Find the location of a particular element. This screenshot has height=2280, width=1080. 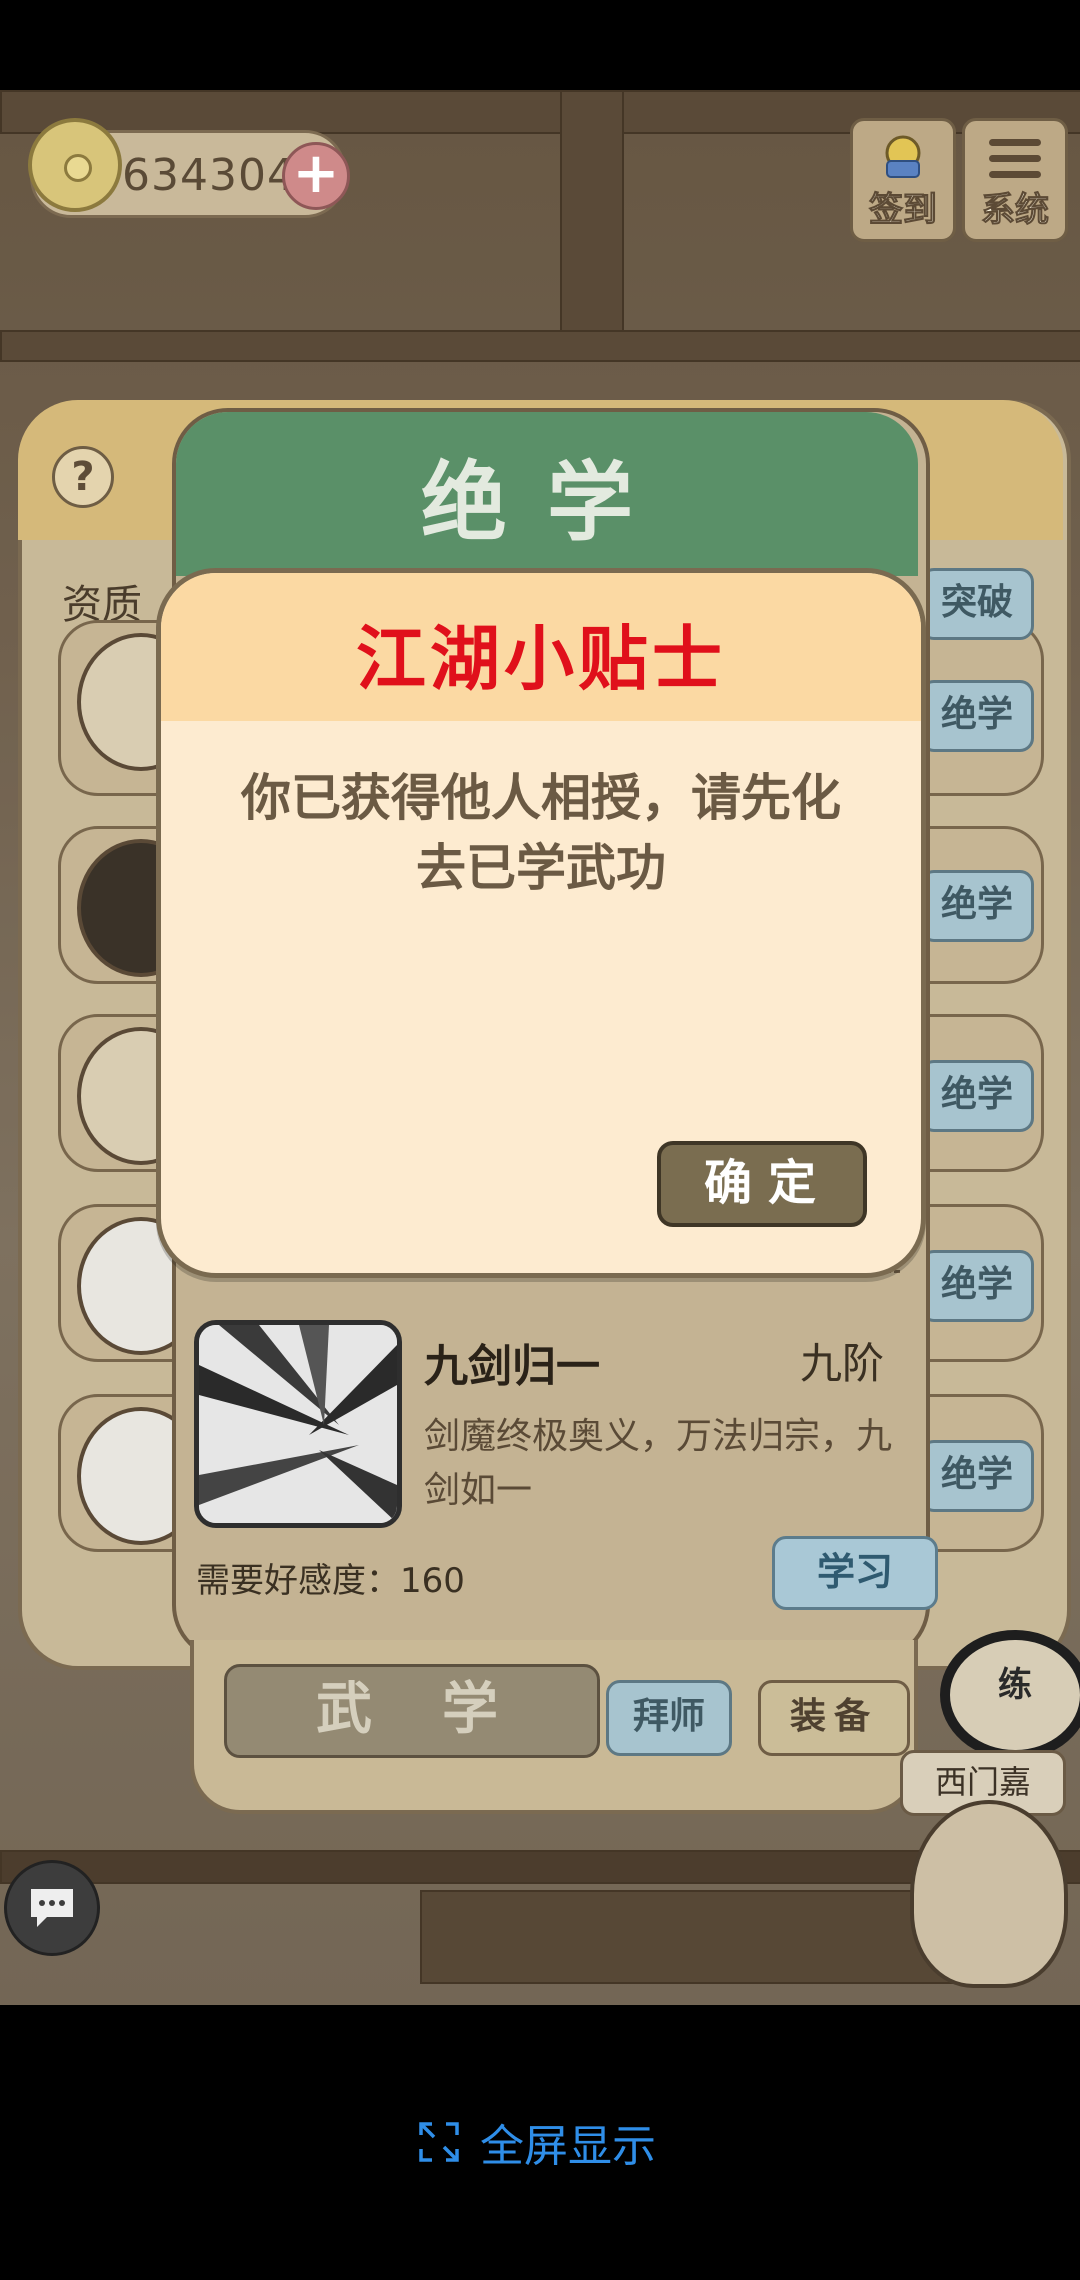

gift-bag-icon is located at coordinates (903, 156).